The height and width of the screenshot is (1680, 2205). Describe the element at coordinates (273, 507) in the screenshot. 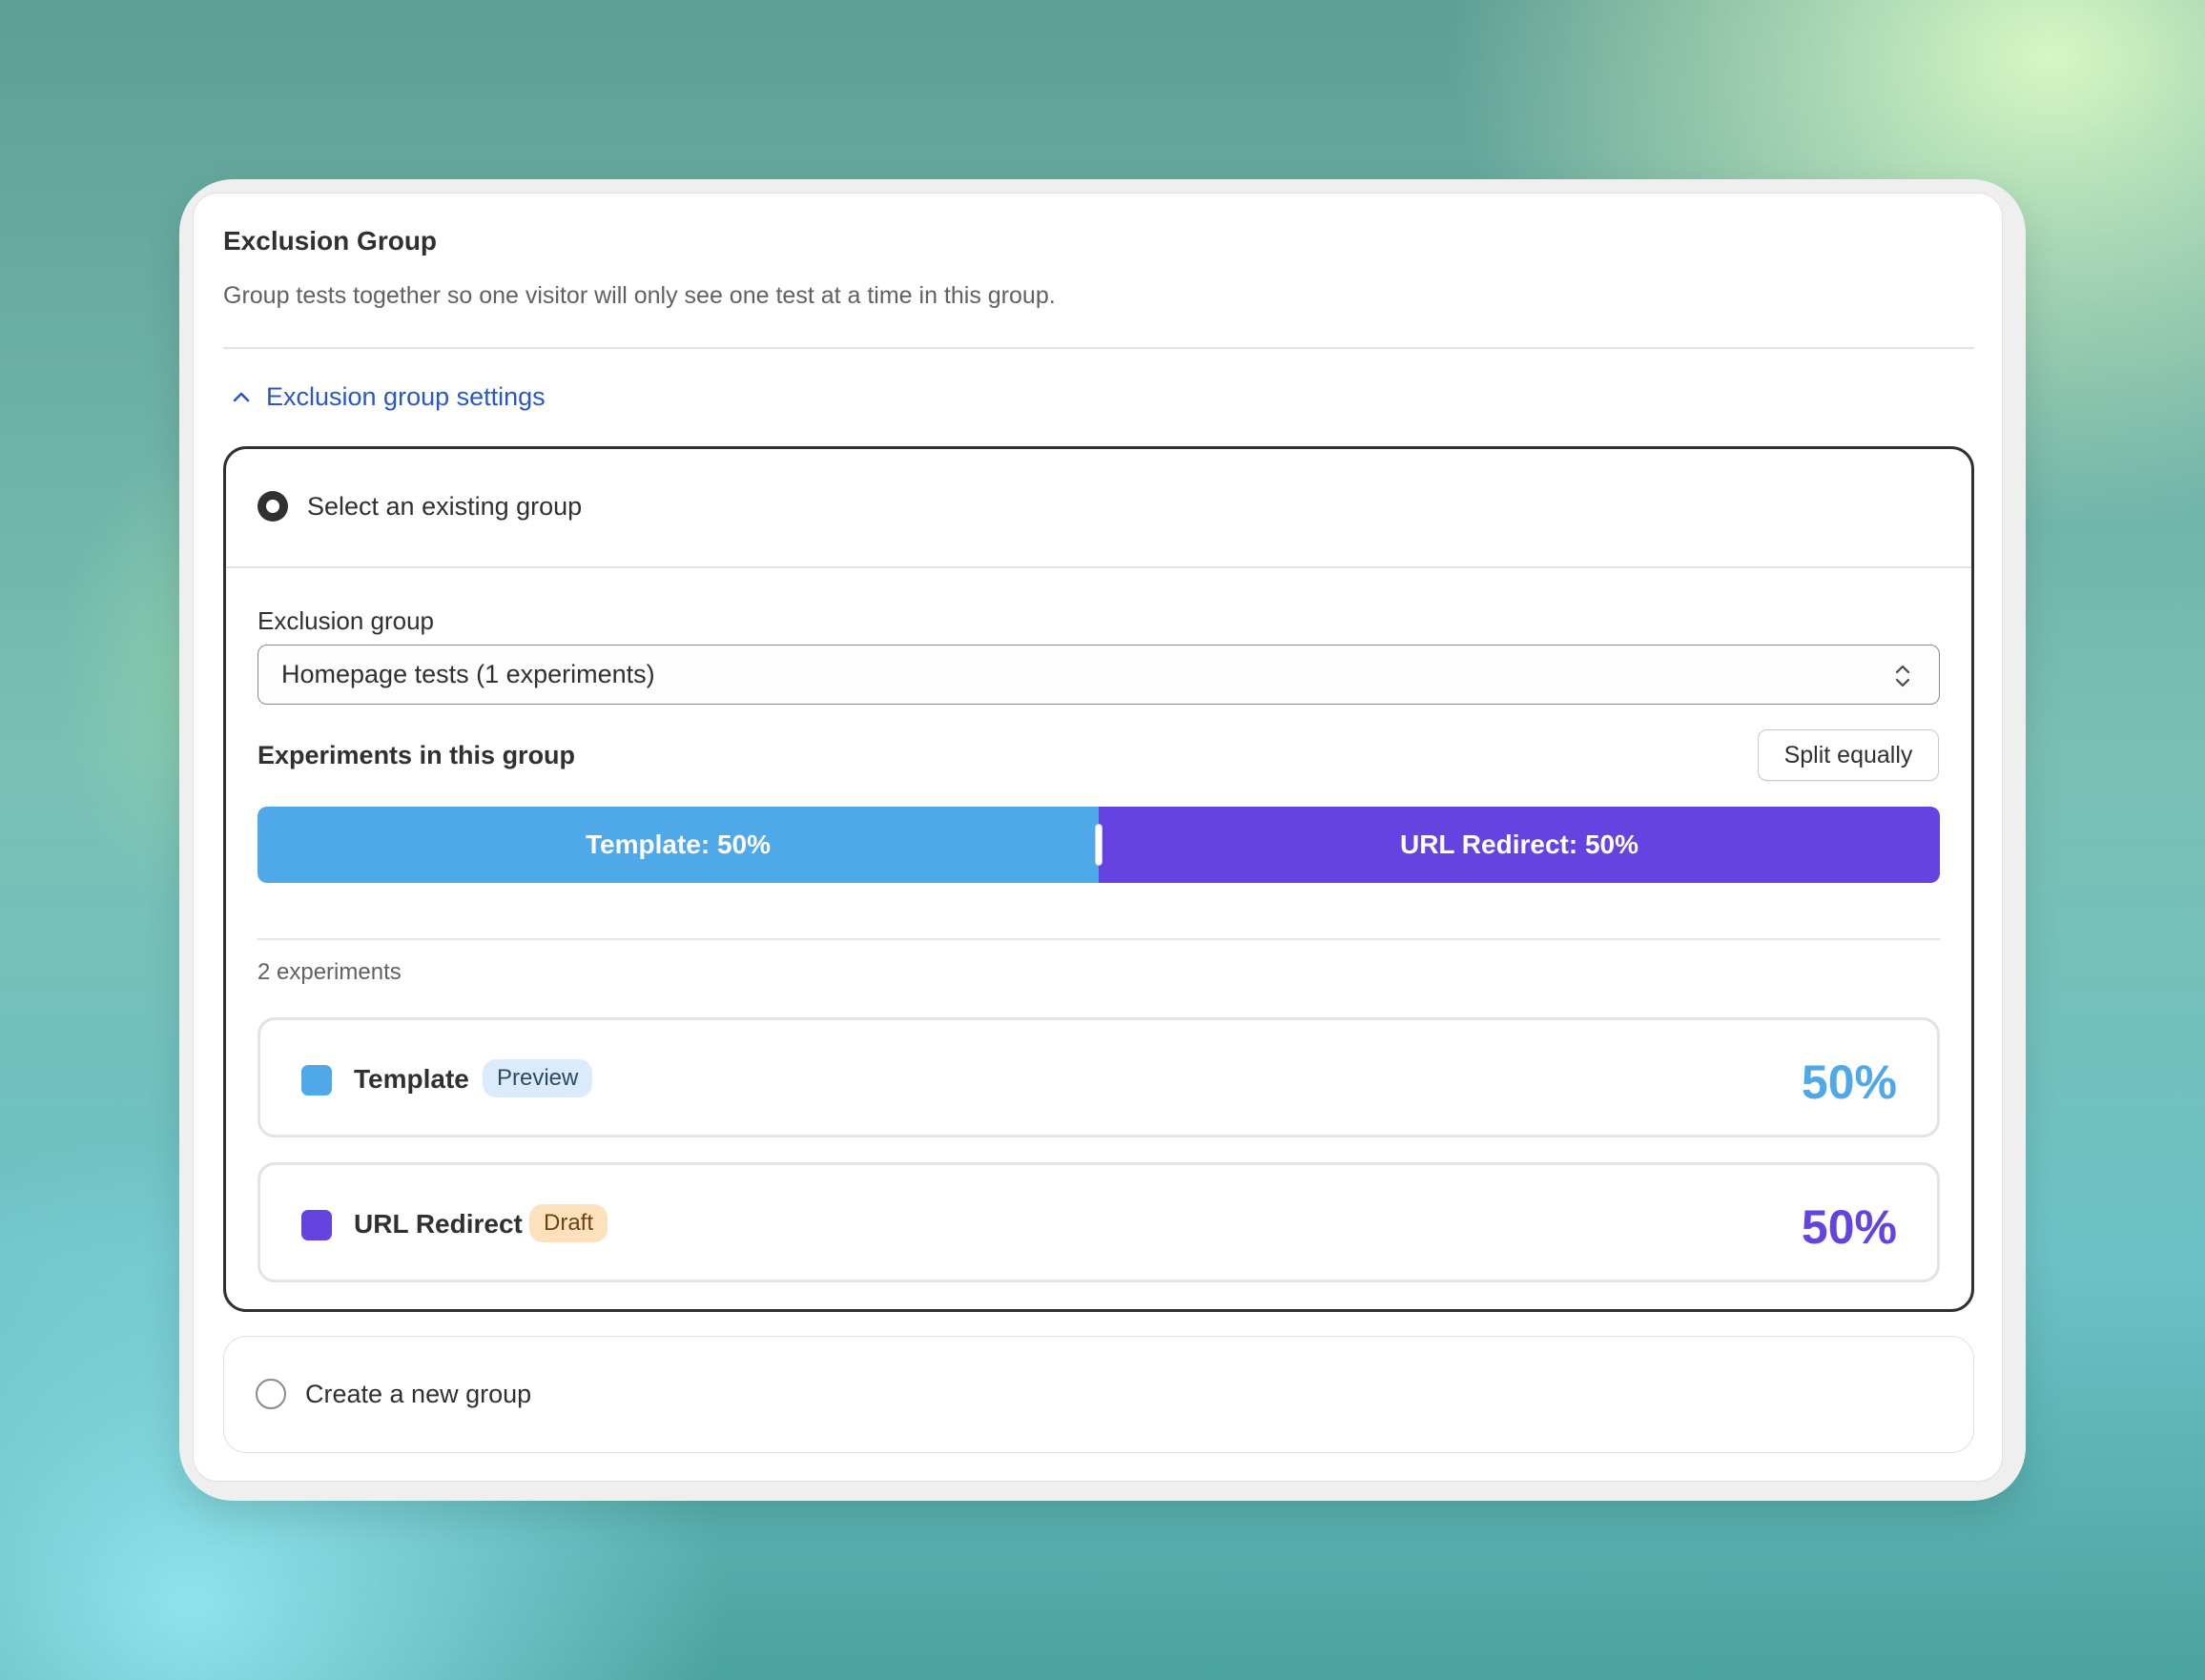

I see `existing-group-radio` at that location.